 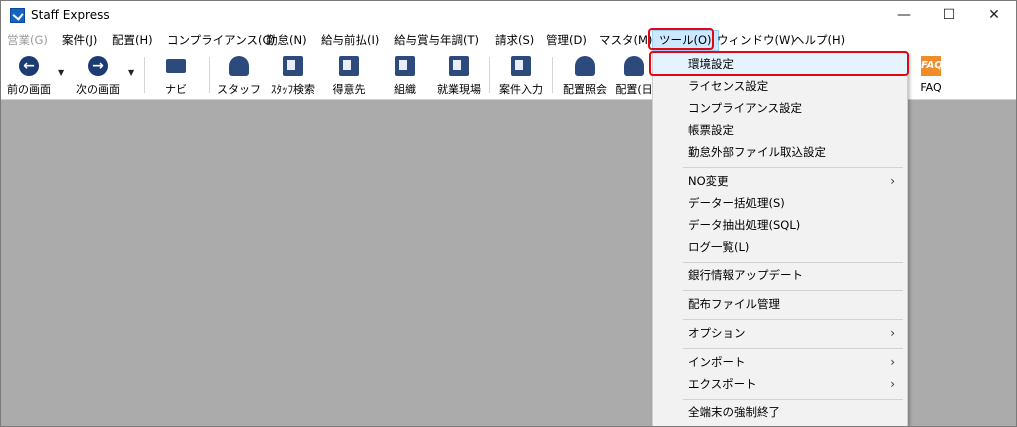 I want to click on menu-item-form-settings: 帳票設定, so click(x=780, y=130).